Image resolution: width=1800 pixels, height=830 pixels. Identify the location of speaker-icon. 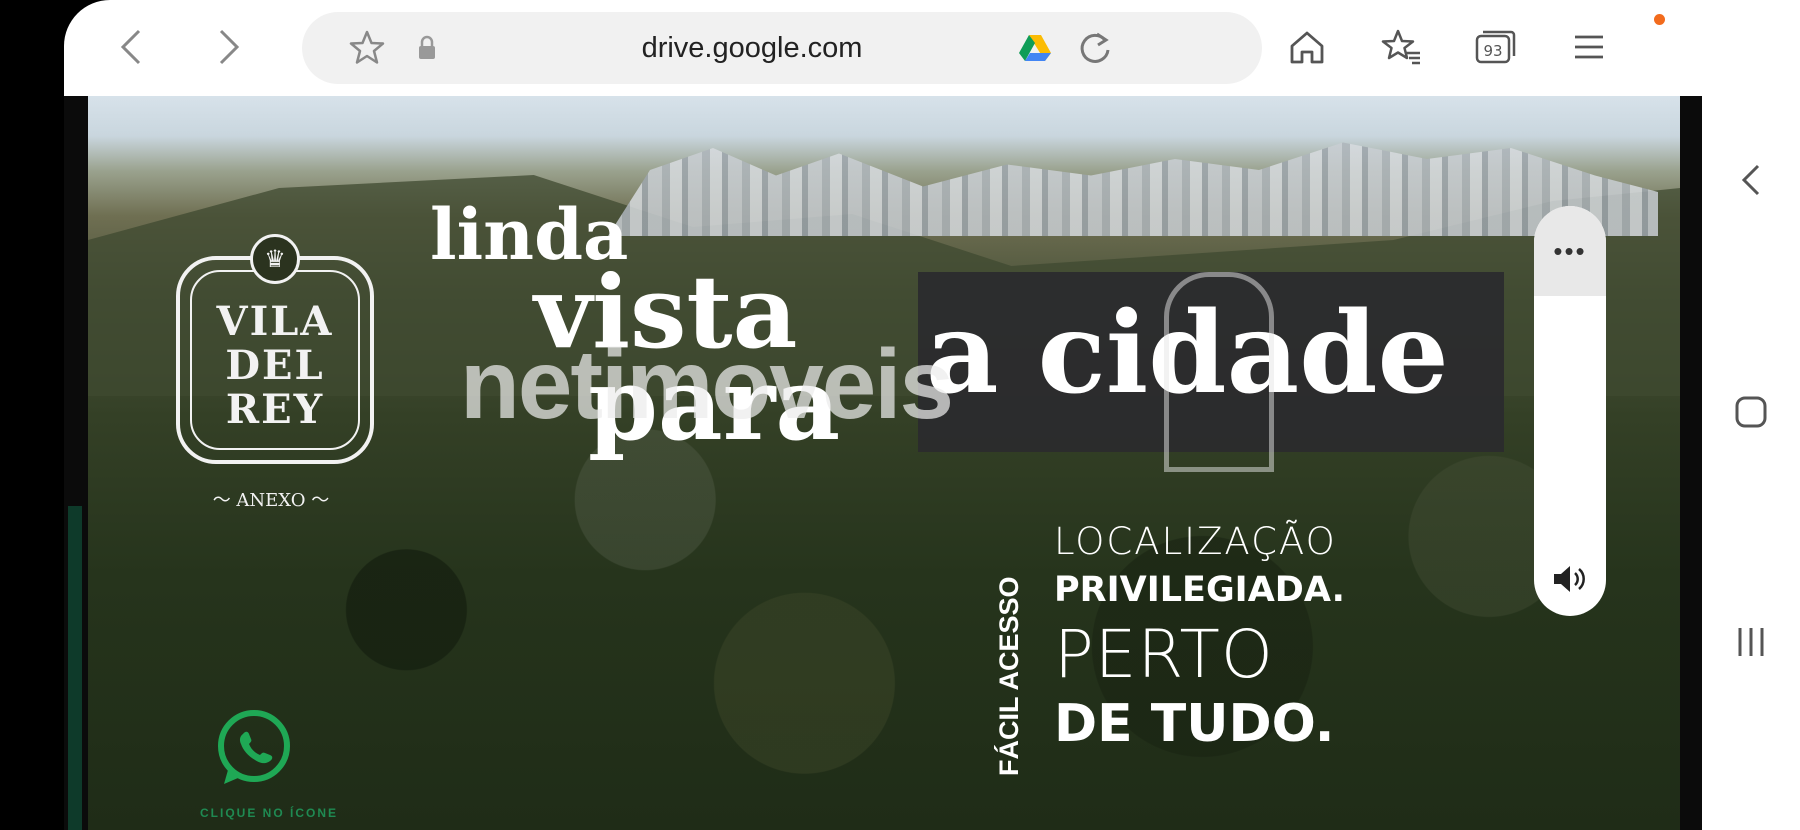
(1569, 579).